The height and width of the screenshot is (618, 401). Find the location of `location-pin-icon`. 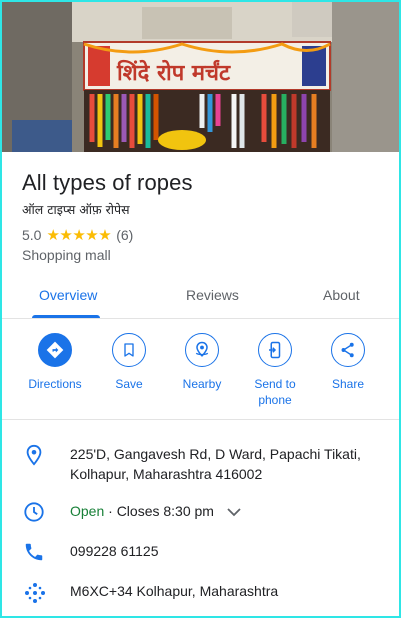

location-pin-icon is located at coordinates (34, 457).